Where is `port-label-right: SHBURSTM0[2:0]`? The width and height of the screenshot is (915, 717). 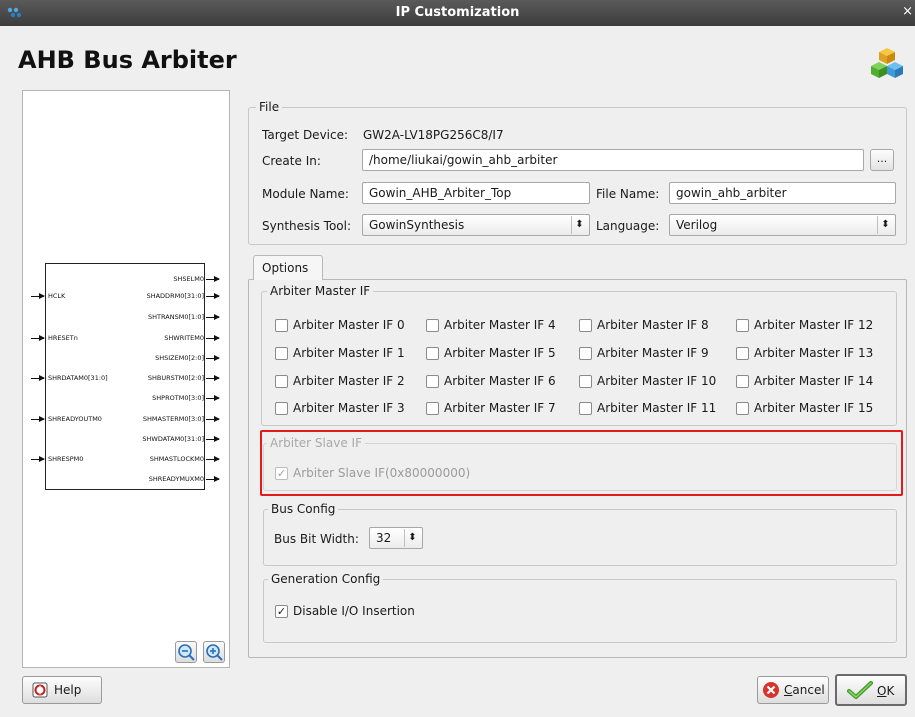
port-label-right: SHBURSTM0[2:0] is located at coordinates (175, 378).